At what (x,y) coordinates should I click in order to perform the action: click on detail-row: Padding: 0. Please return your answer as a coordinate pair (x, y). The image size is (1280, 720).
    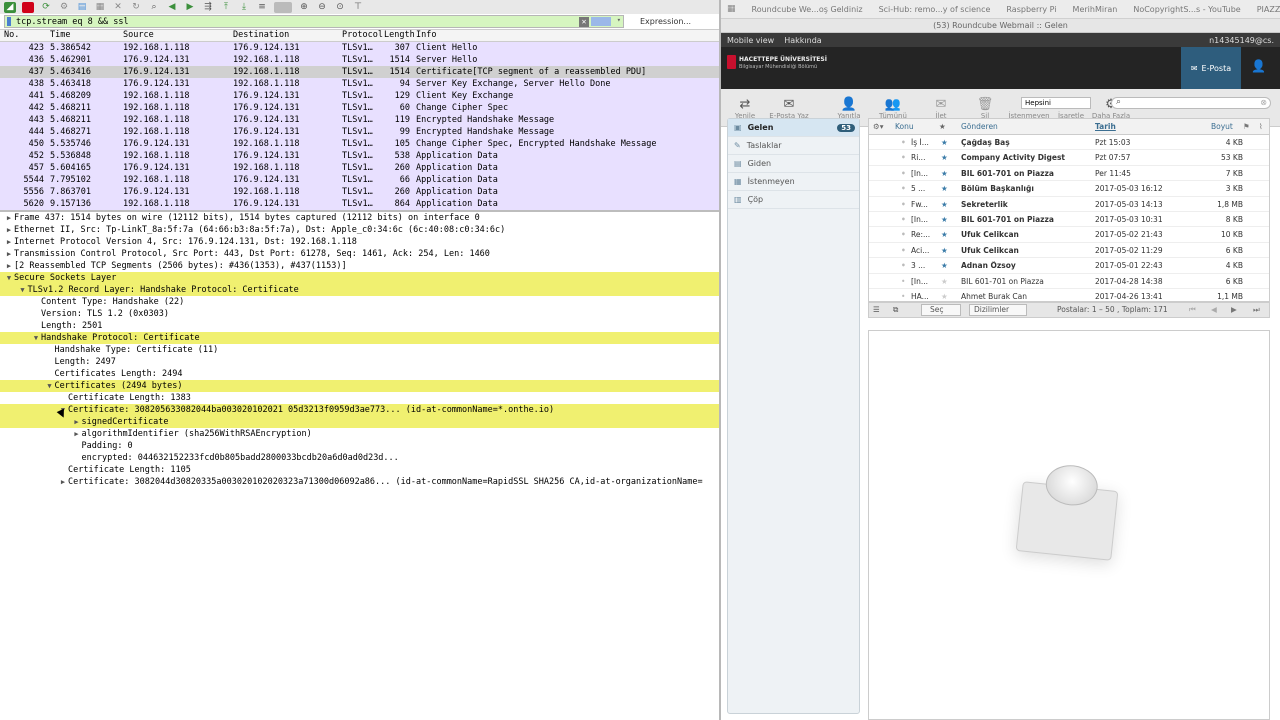
    Looking at the image, I should click on (359, 446).